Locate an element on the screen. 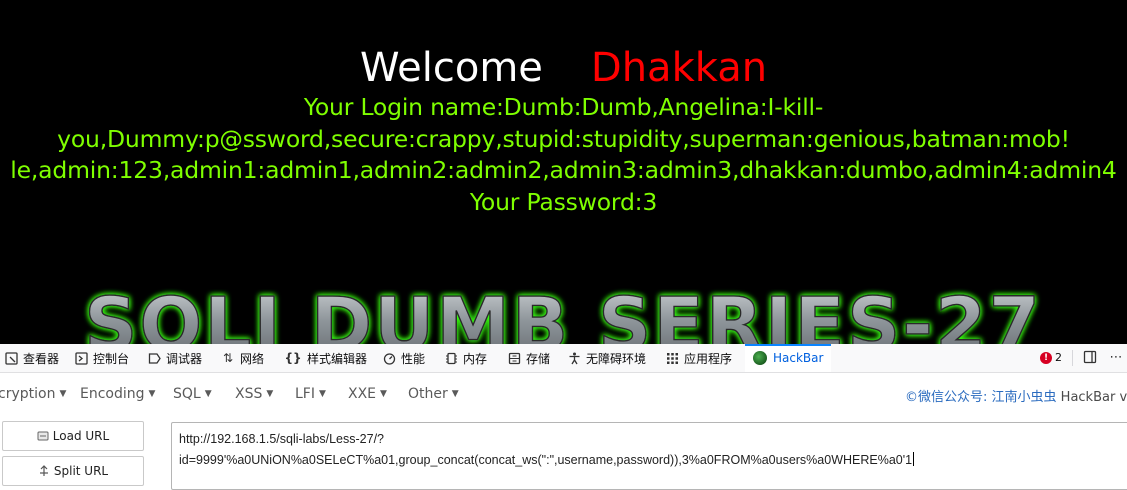 This screenshot has height=490, width=1127. menu-sql: SQL ▼ is located at coordinates (192, 394).